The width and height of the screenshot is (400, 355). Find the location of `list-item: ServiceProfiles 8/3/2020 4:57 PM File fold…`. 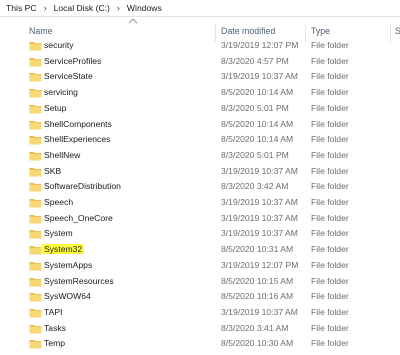

list-item: ServiceProfiles 8/3/2020 4:57 PM File fold… is located at coordinates (200, 62).